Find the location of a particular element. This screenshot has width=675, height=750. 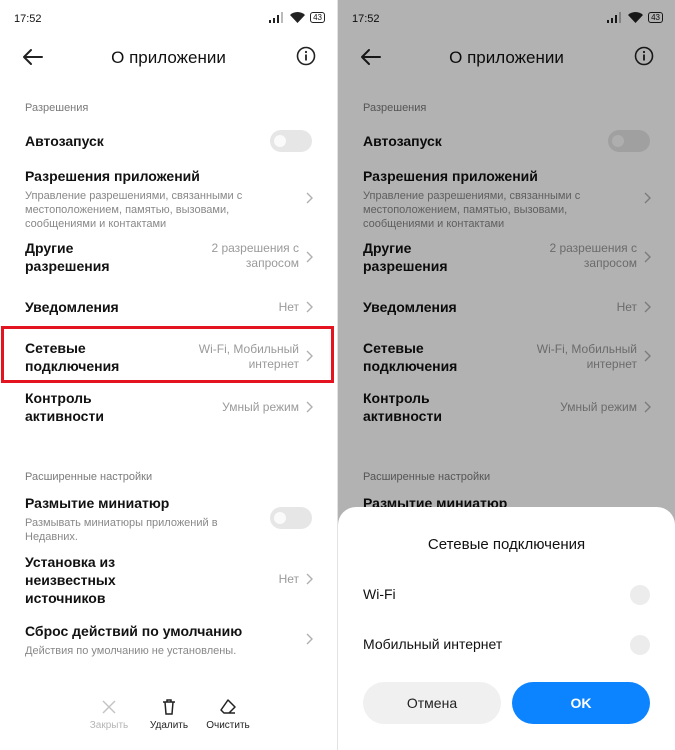

title-line: активности is located at coordinates (64, 416).